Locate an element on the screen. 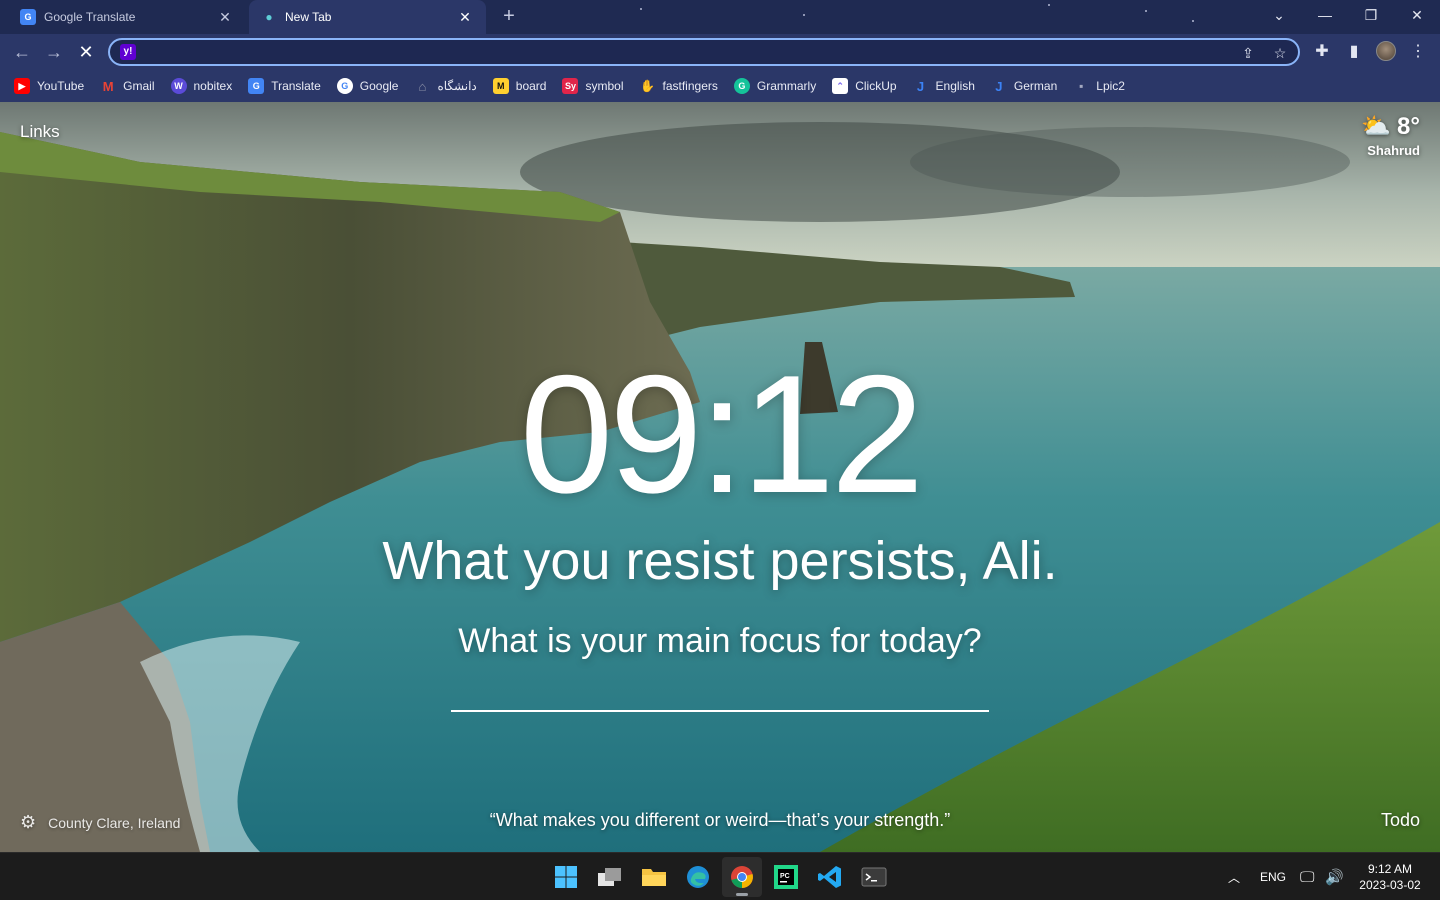 This screenshot has width=1440, height=900. german-icon: J is located at coordinates (999, 86).